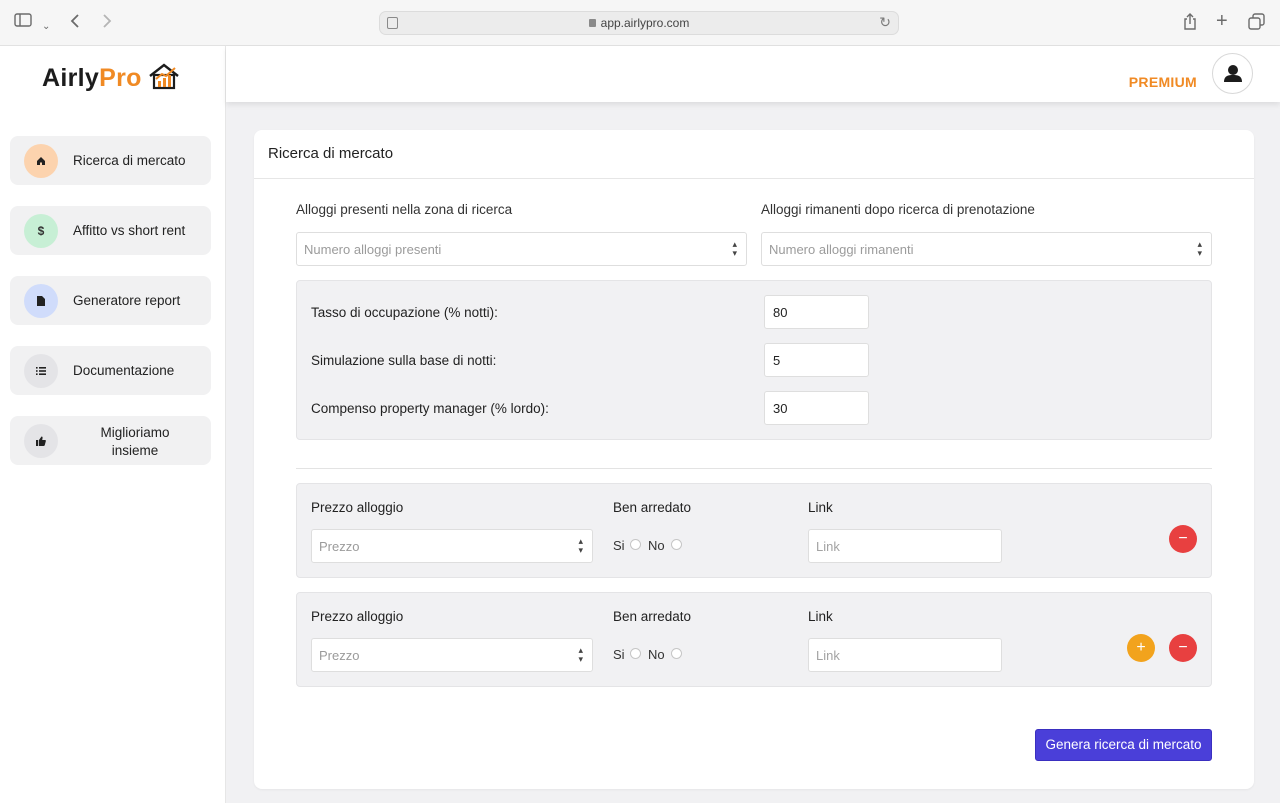 This screenshot has width=1280, height=803. I want to click on browser-toolbar: ⌄ app.airlypro.com ↻ +, so click(640, 23).